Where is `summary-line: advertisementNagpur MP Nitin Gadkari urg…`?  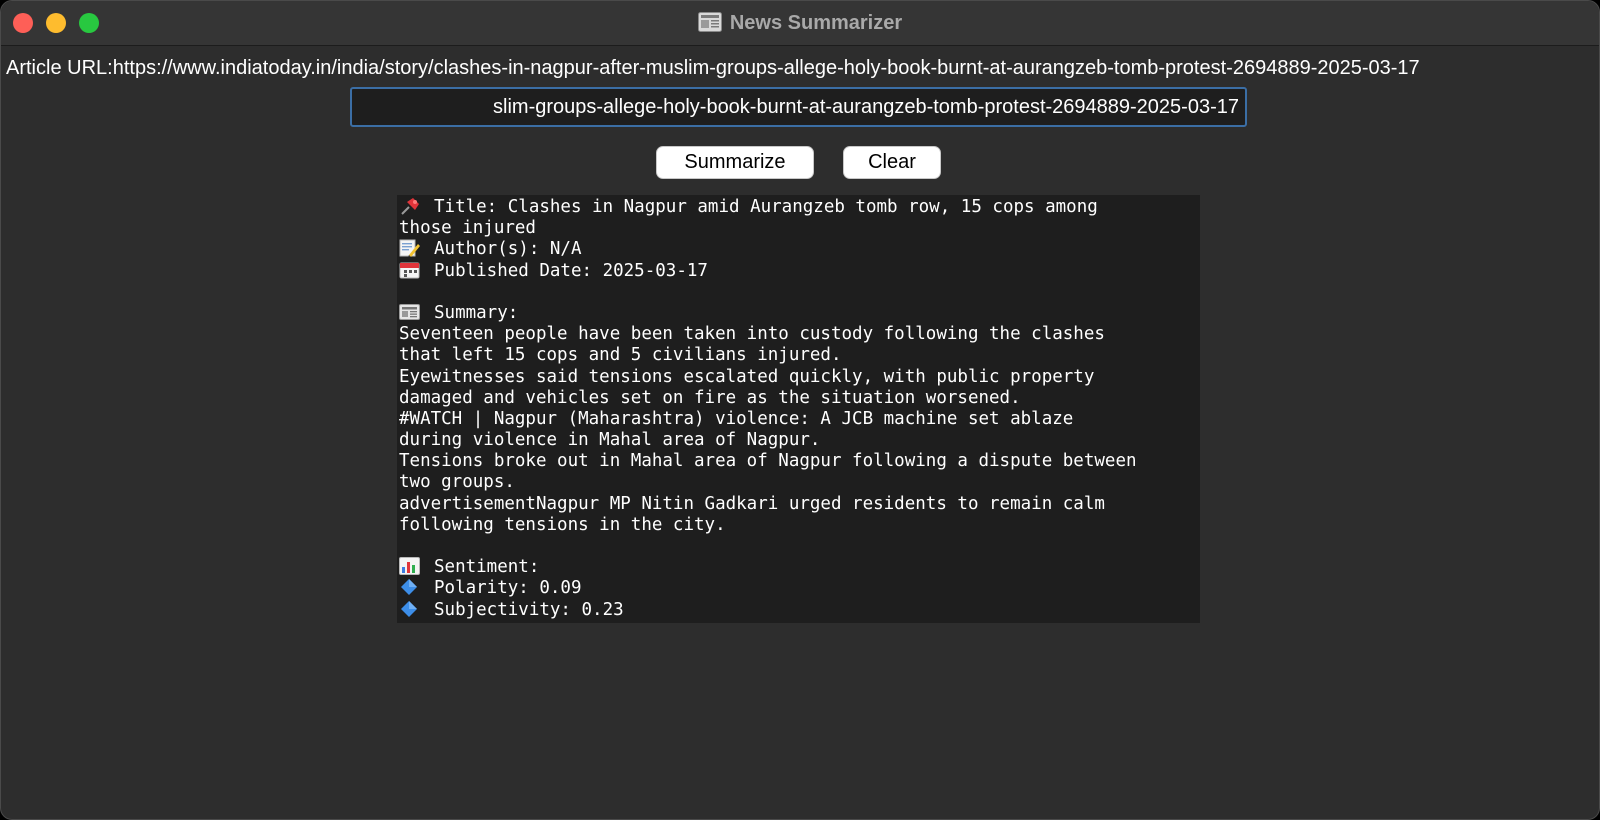 summary-line: advertisementNagpur MP Nitin Gadkari urg… is located at coordinates (752, 503).